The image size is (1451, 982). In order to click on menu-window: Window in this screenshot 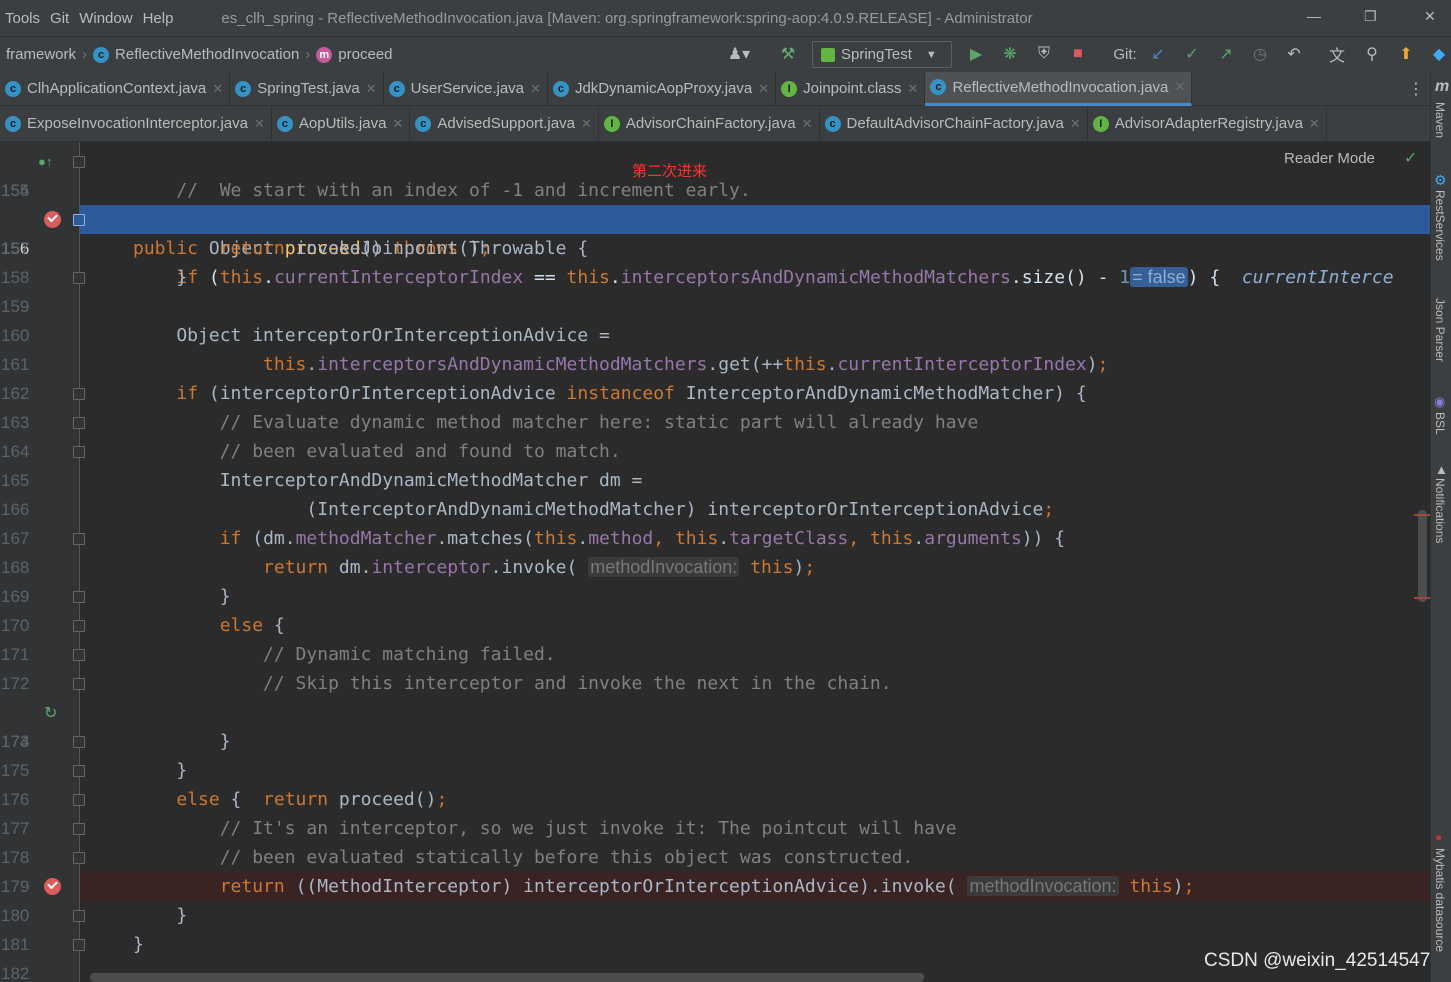, I will do `click(109, 18)`.